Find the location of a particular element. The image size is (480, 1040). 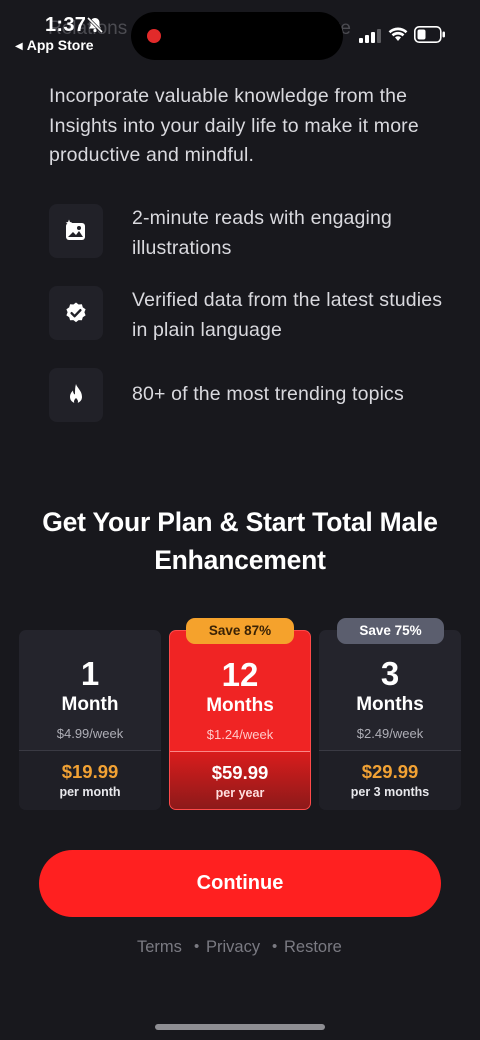

footer-links: Terms • Privacy • Restore is located at coordinates (240, 949).